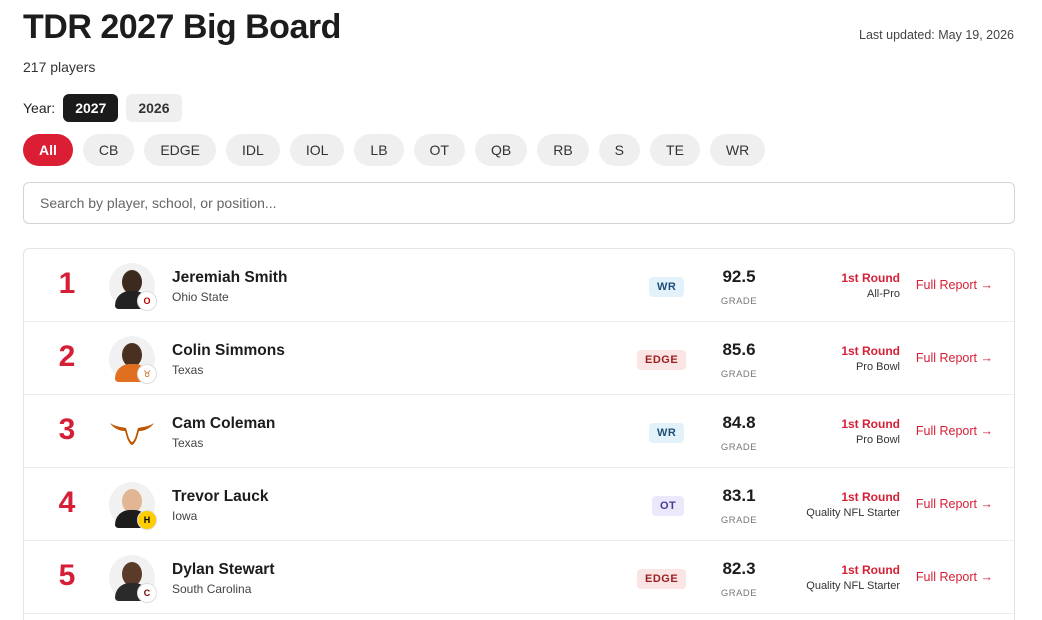 This screenshot has height=620, width=1042. Describe the element at coordinates (48, 150) in the screenshot. I see `position-all-button: All` at that location.